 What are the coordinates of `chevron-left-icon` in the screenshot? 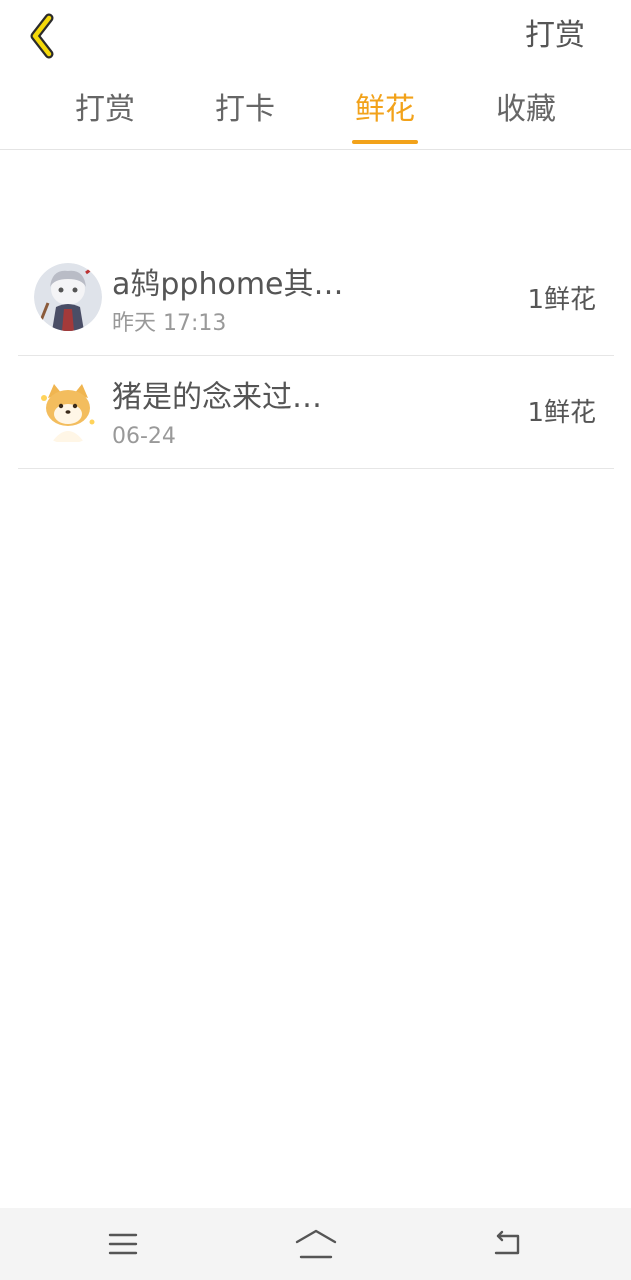 It's located at (42, 36).